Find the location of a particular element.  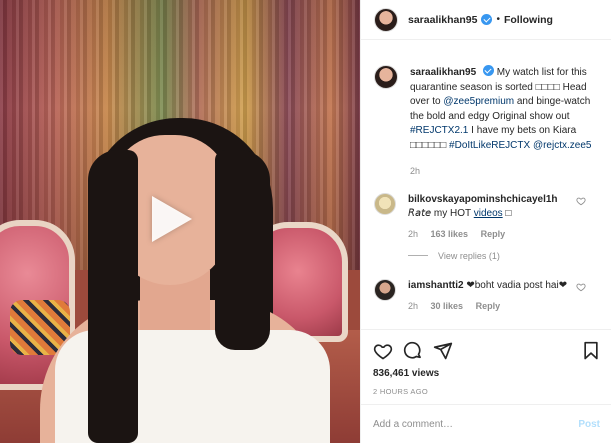

caption-username: saraalikhan95 is located at coordinates (443, 72).